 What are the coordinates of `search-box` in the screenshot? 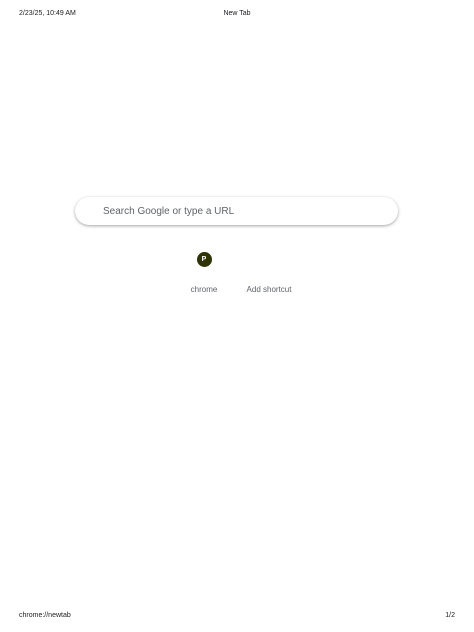 It's located at (236, 211).